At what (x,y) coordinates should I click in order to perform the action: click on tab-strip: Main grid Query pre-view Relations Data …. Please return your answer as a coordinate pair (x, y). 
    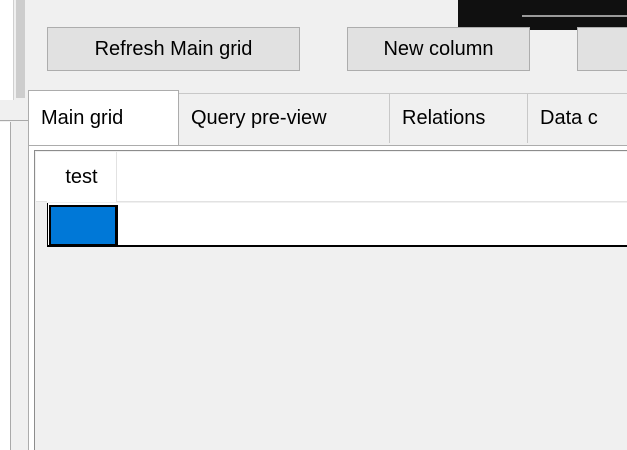
    Looking at the image, I should click on (327, 117).